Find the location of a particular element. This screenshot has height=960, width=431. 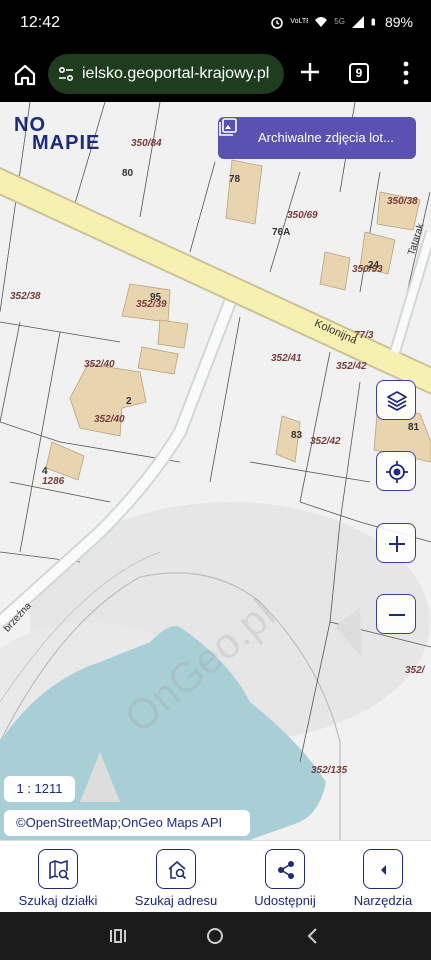

url-text: ielsko.geoportal-krajowy.pl is located at coordinates (176, 73).